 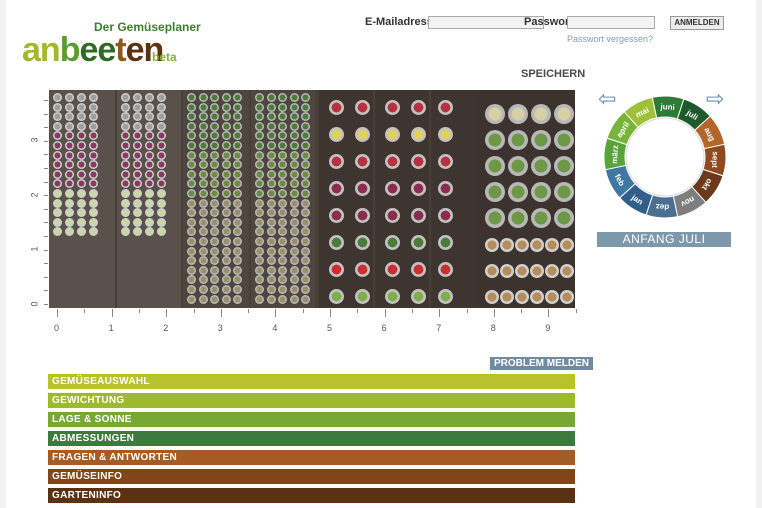 I want to click on panel-bar: GEMÜSEINFO, so click(x=311, y=476).